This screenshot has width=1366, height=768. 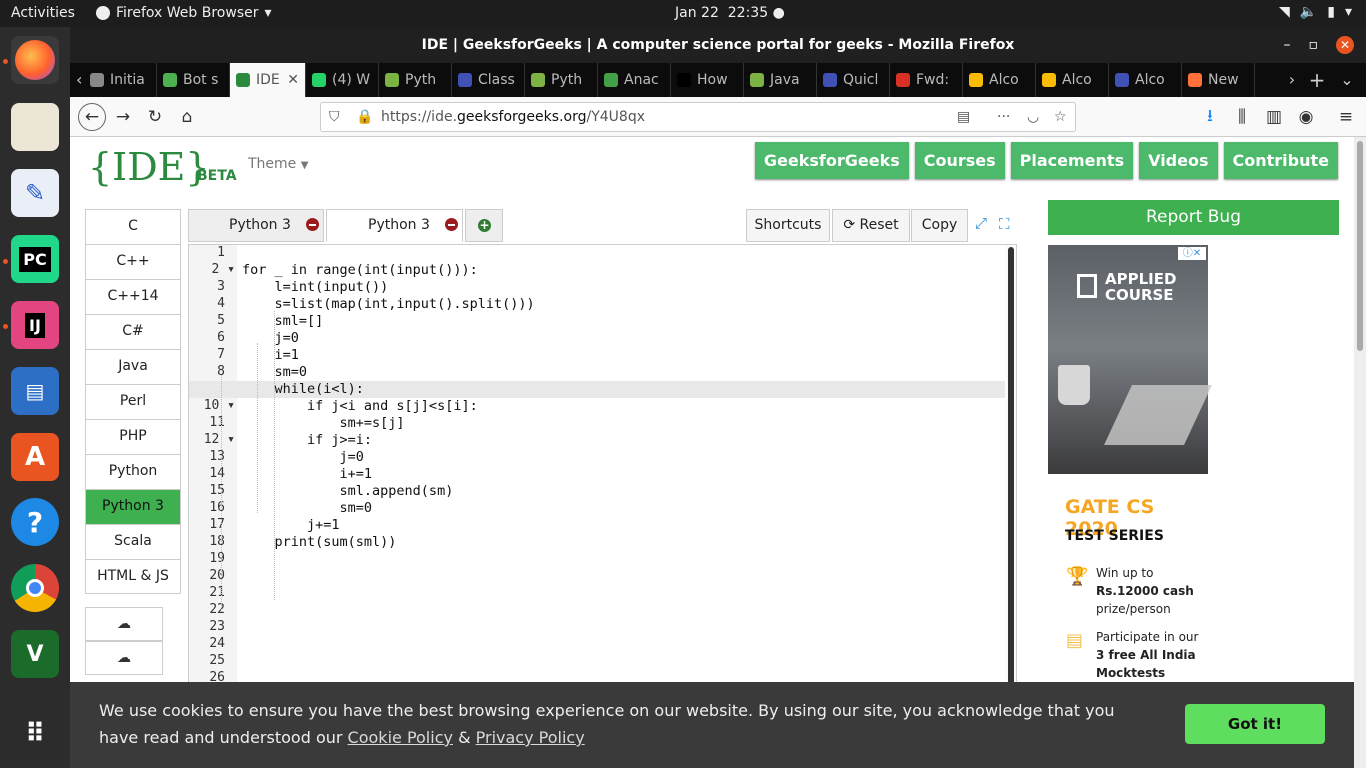 I want to click on library-icon: ⫼, so click(x=1242, y=117).